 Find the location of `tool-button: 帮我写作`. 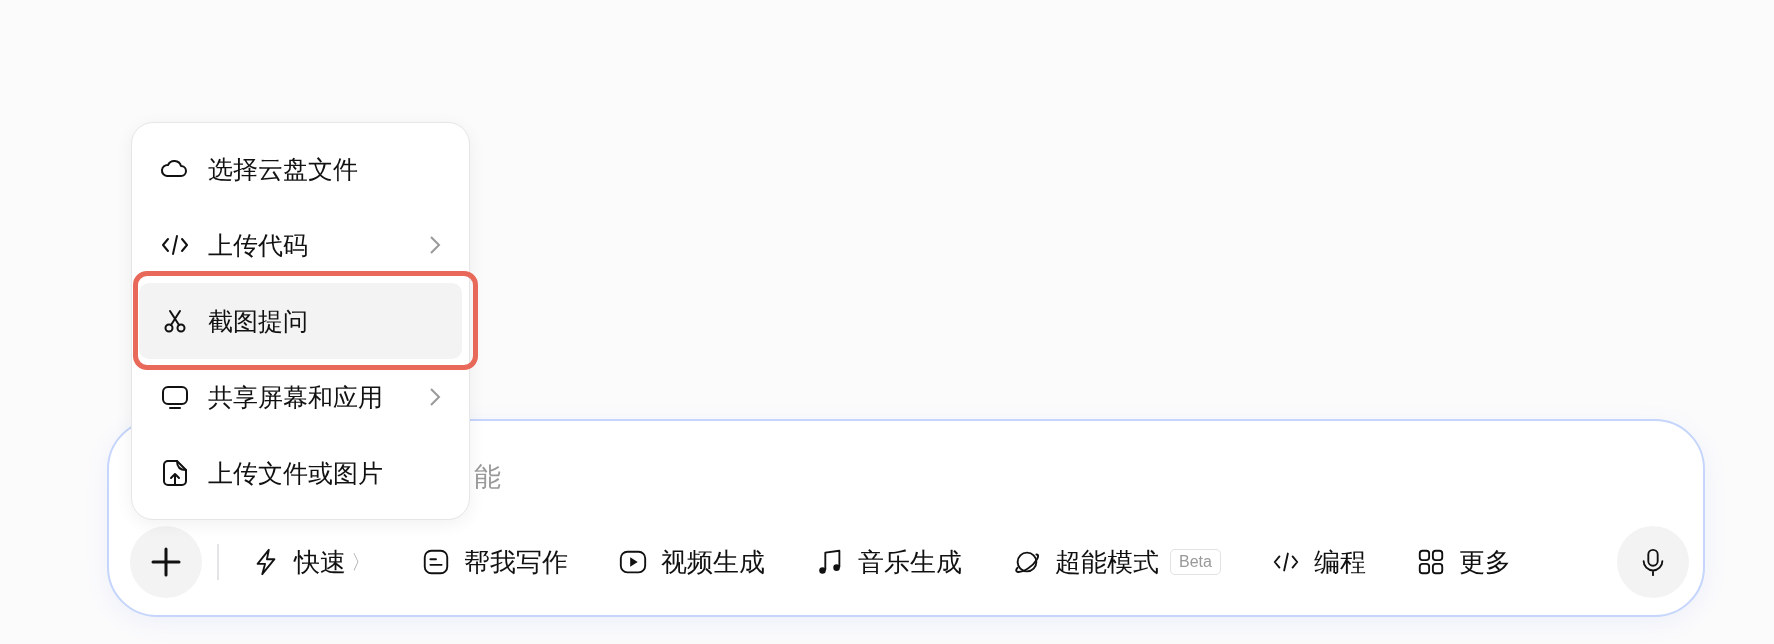

tool-button: 帮我写作 is located at coordinates (494, 562).